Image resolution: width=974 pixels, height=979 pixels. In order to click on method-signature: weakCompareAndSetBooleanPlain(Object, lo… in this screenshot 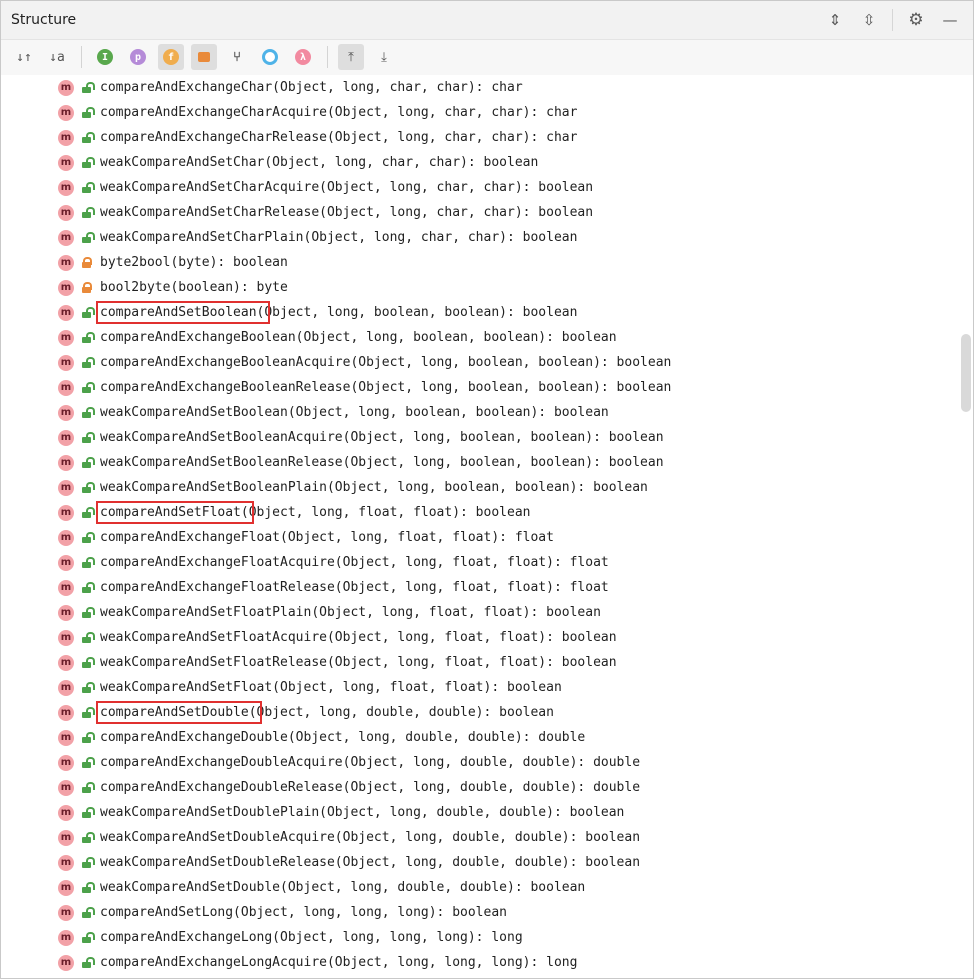, I will do `click(374, 487)`.